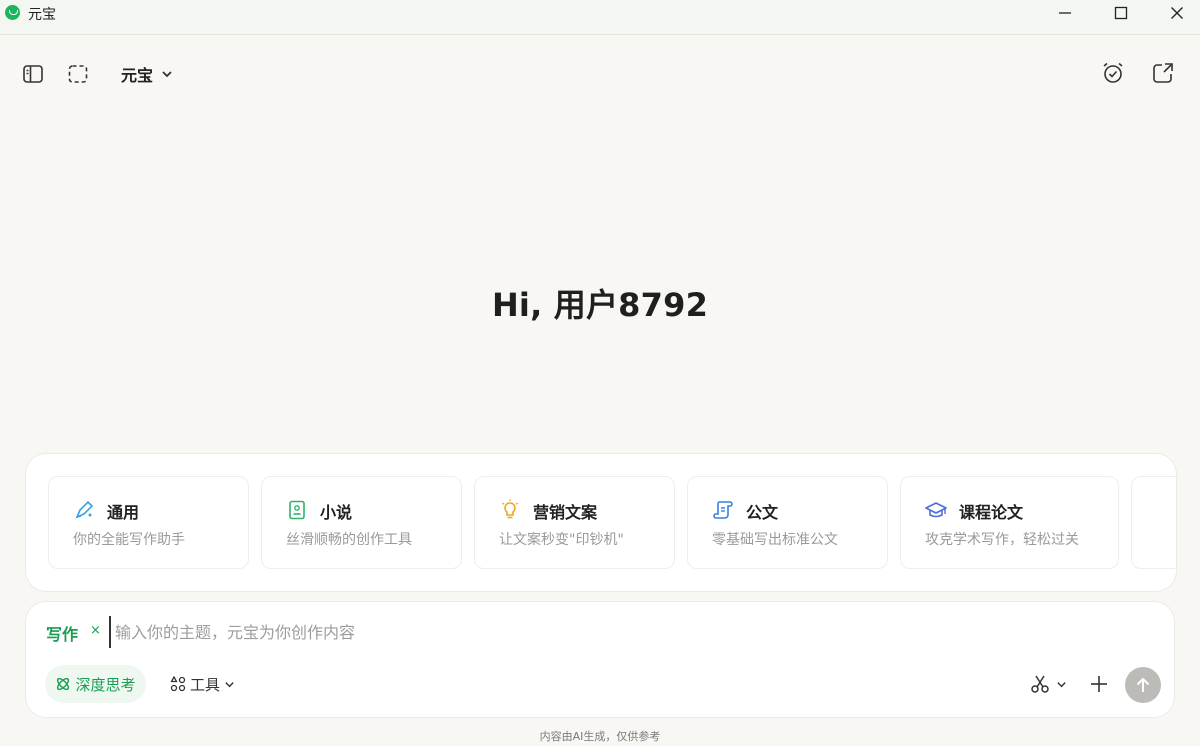  Describe the element at coordinates (95, 630) in the screenshot. I see `mode-close-button: ×` at that location.